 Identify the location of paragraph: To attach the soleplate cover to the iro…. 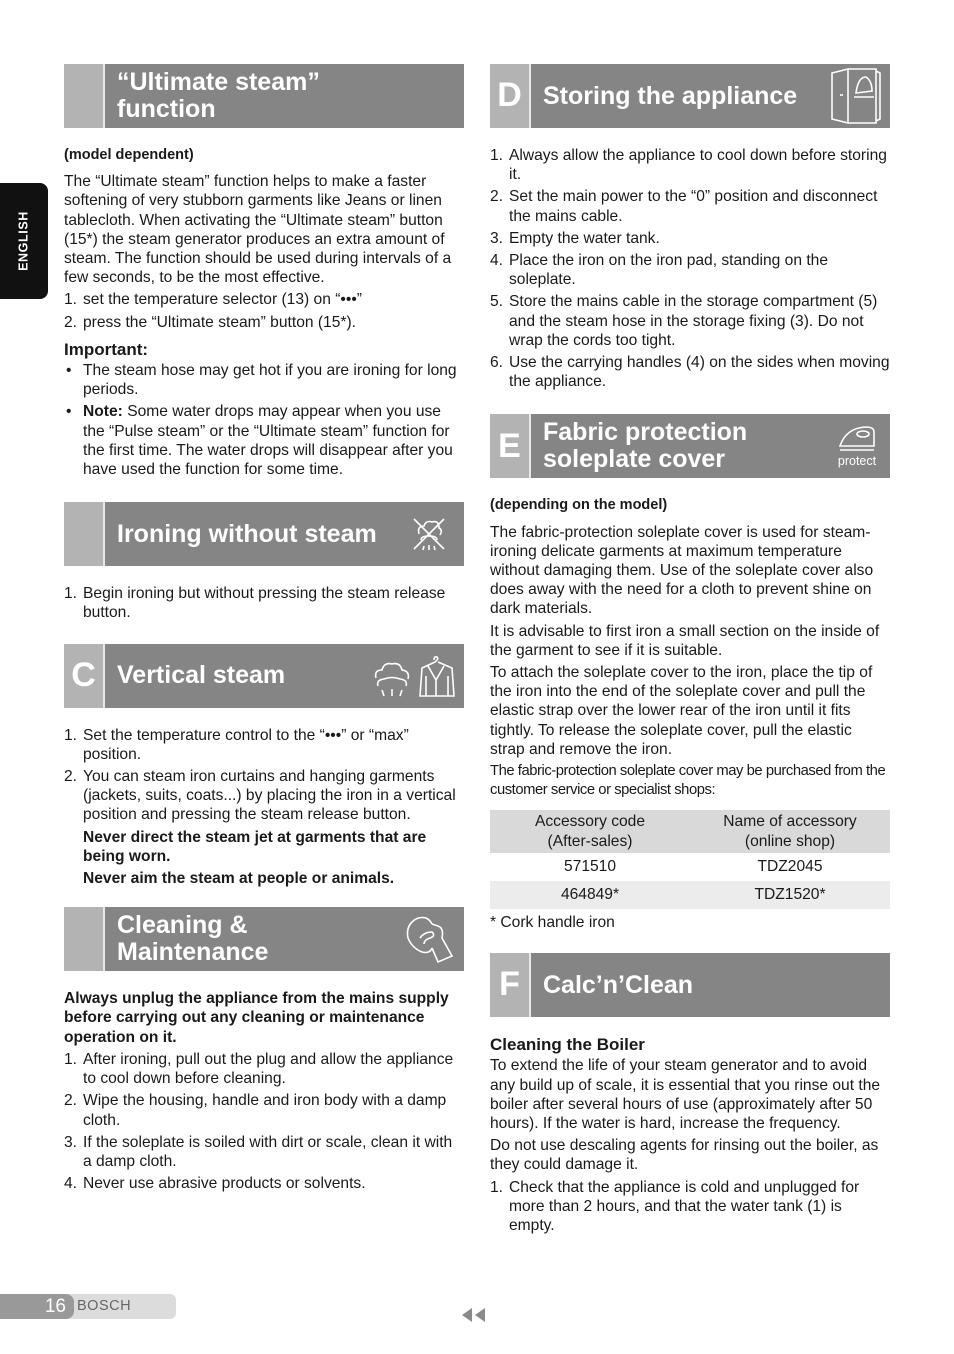
(681, 711).